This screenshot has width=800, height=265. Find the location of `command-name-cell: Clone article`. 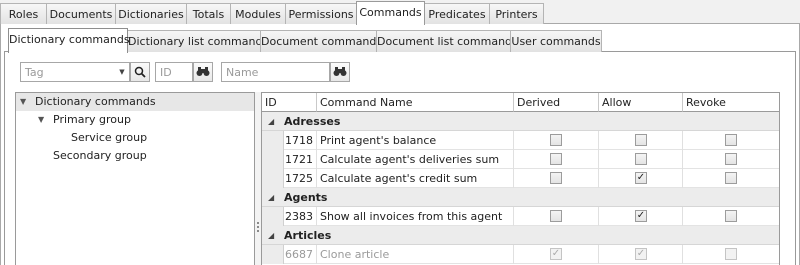

command-name-cell: Clone article is located at coordinates (415, 254).